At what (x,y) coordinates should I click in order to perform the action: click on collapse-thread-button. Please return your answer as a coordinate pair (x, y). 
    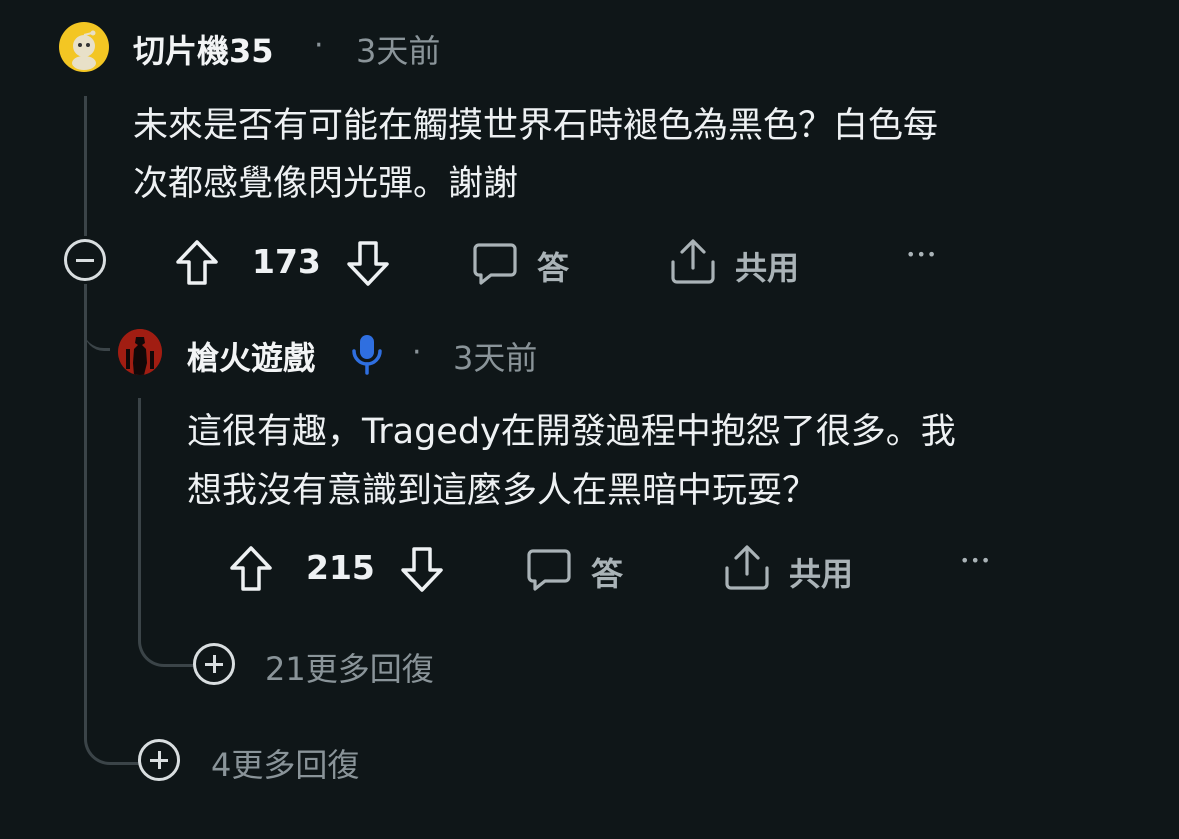
    Looking at the image, I should click on (85, 260).